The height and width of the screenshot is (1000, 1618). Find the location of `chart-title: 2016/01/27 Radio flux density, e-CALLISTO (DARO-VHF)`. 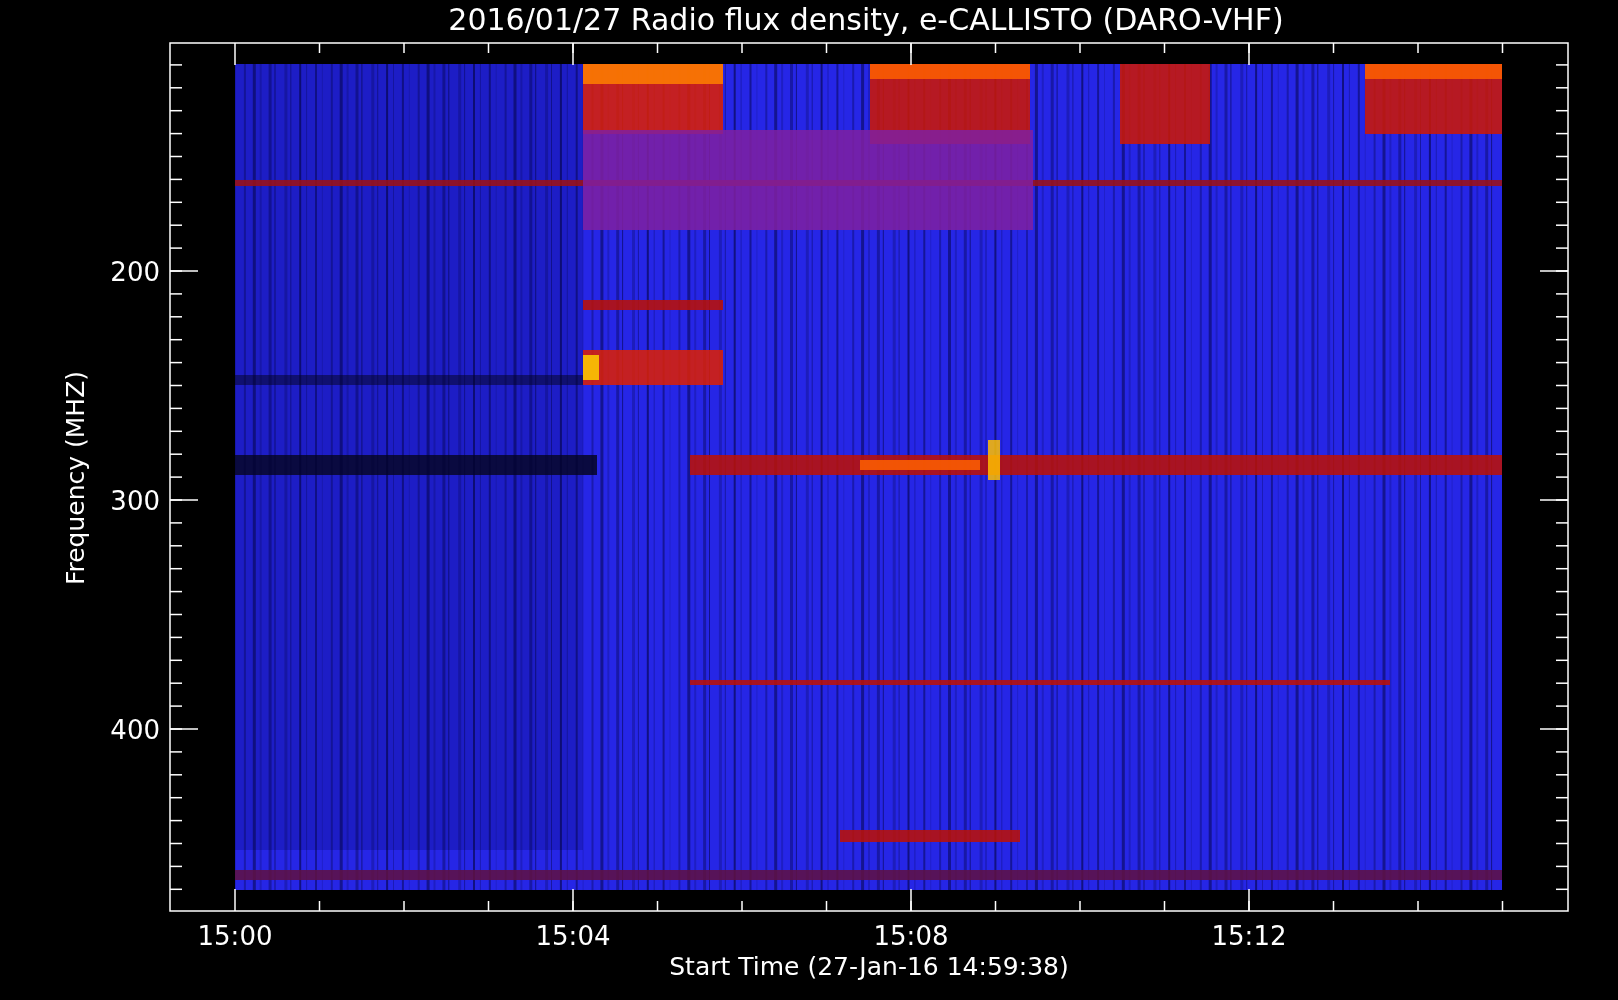

chart-title: 2016/01/27 Radio flux density, e-CALLISTO (DARO-VHF) is located at coordinates (866, 19).